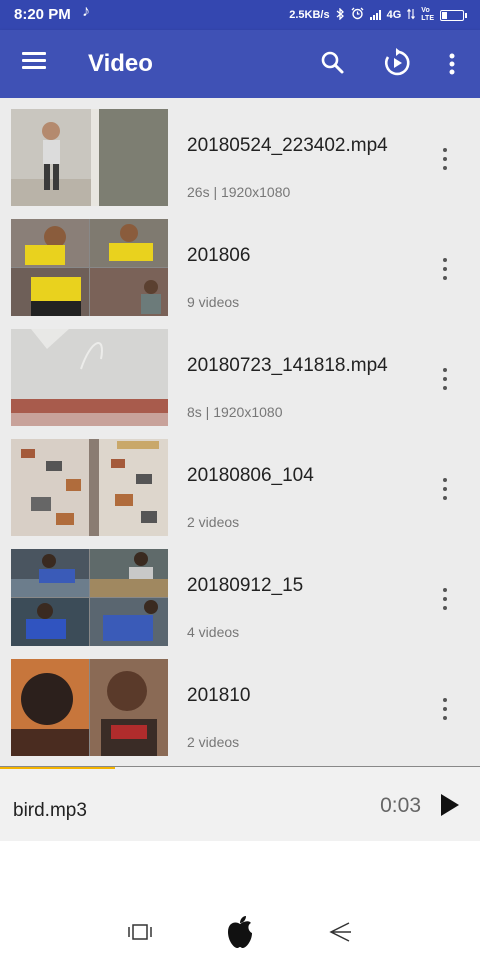  Describe the element at coordinates (444, 15) in the screenshot. I see `battery-fill` at that location.